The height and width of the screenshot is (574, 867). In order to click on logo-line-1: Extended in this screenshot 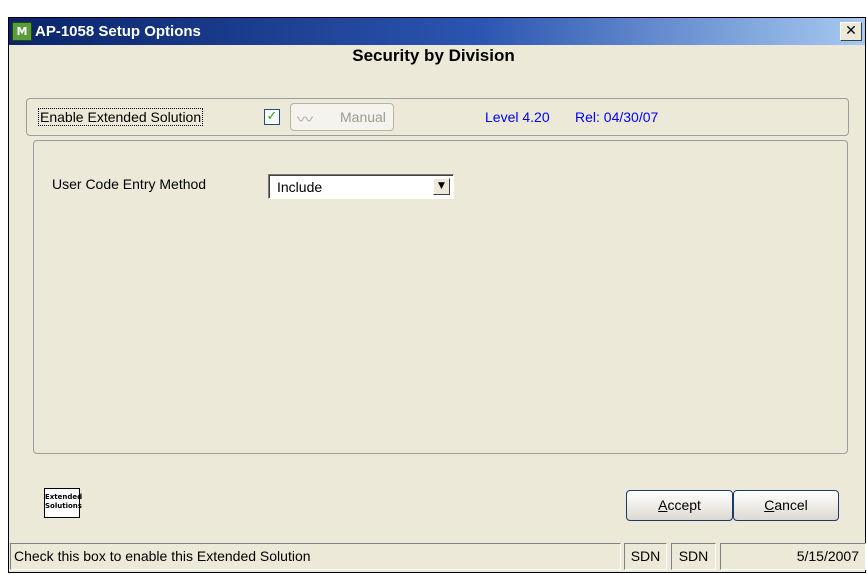, I will do `click(64, 497)`.